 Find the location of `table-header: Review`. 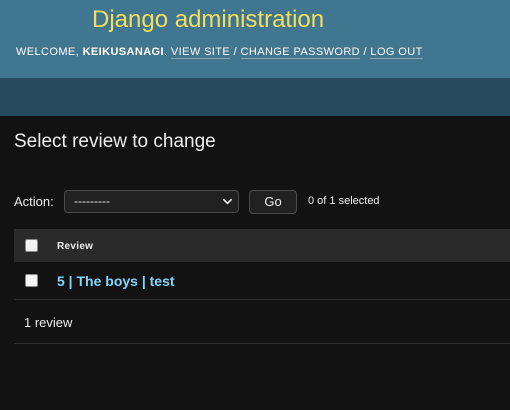

table-header: Review is located at coordinates (262, 245).